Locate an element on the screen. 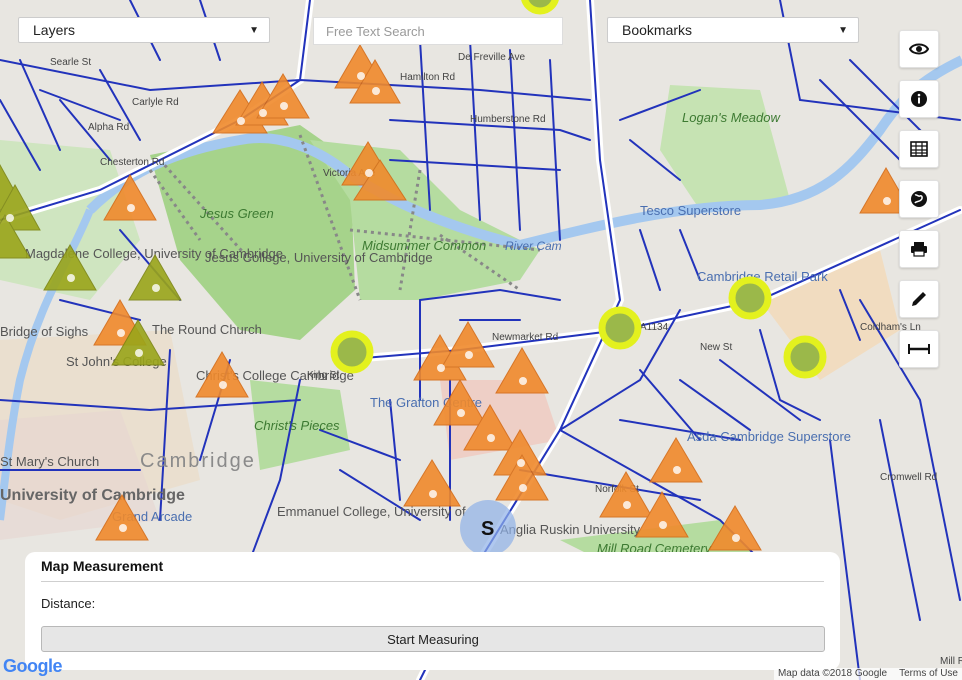  print-icon is located at coordinates (919, 249).